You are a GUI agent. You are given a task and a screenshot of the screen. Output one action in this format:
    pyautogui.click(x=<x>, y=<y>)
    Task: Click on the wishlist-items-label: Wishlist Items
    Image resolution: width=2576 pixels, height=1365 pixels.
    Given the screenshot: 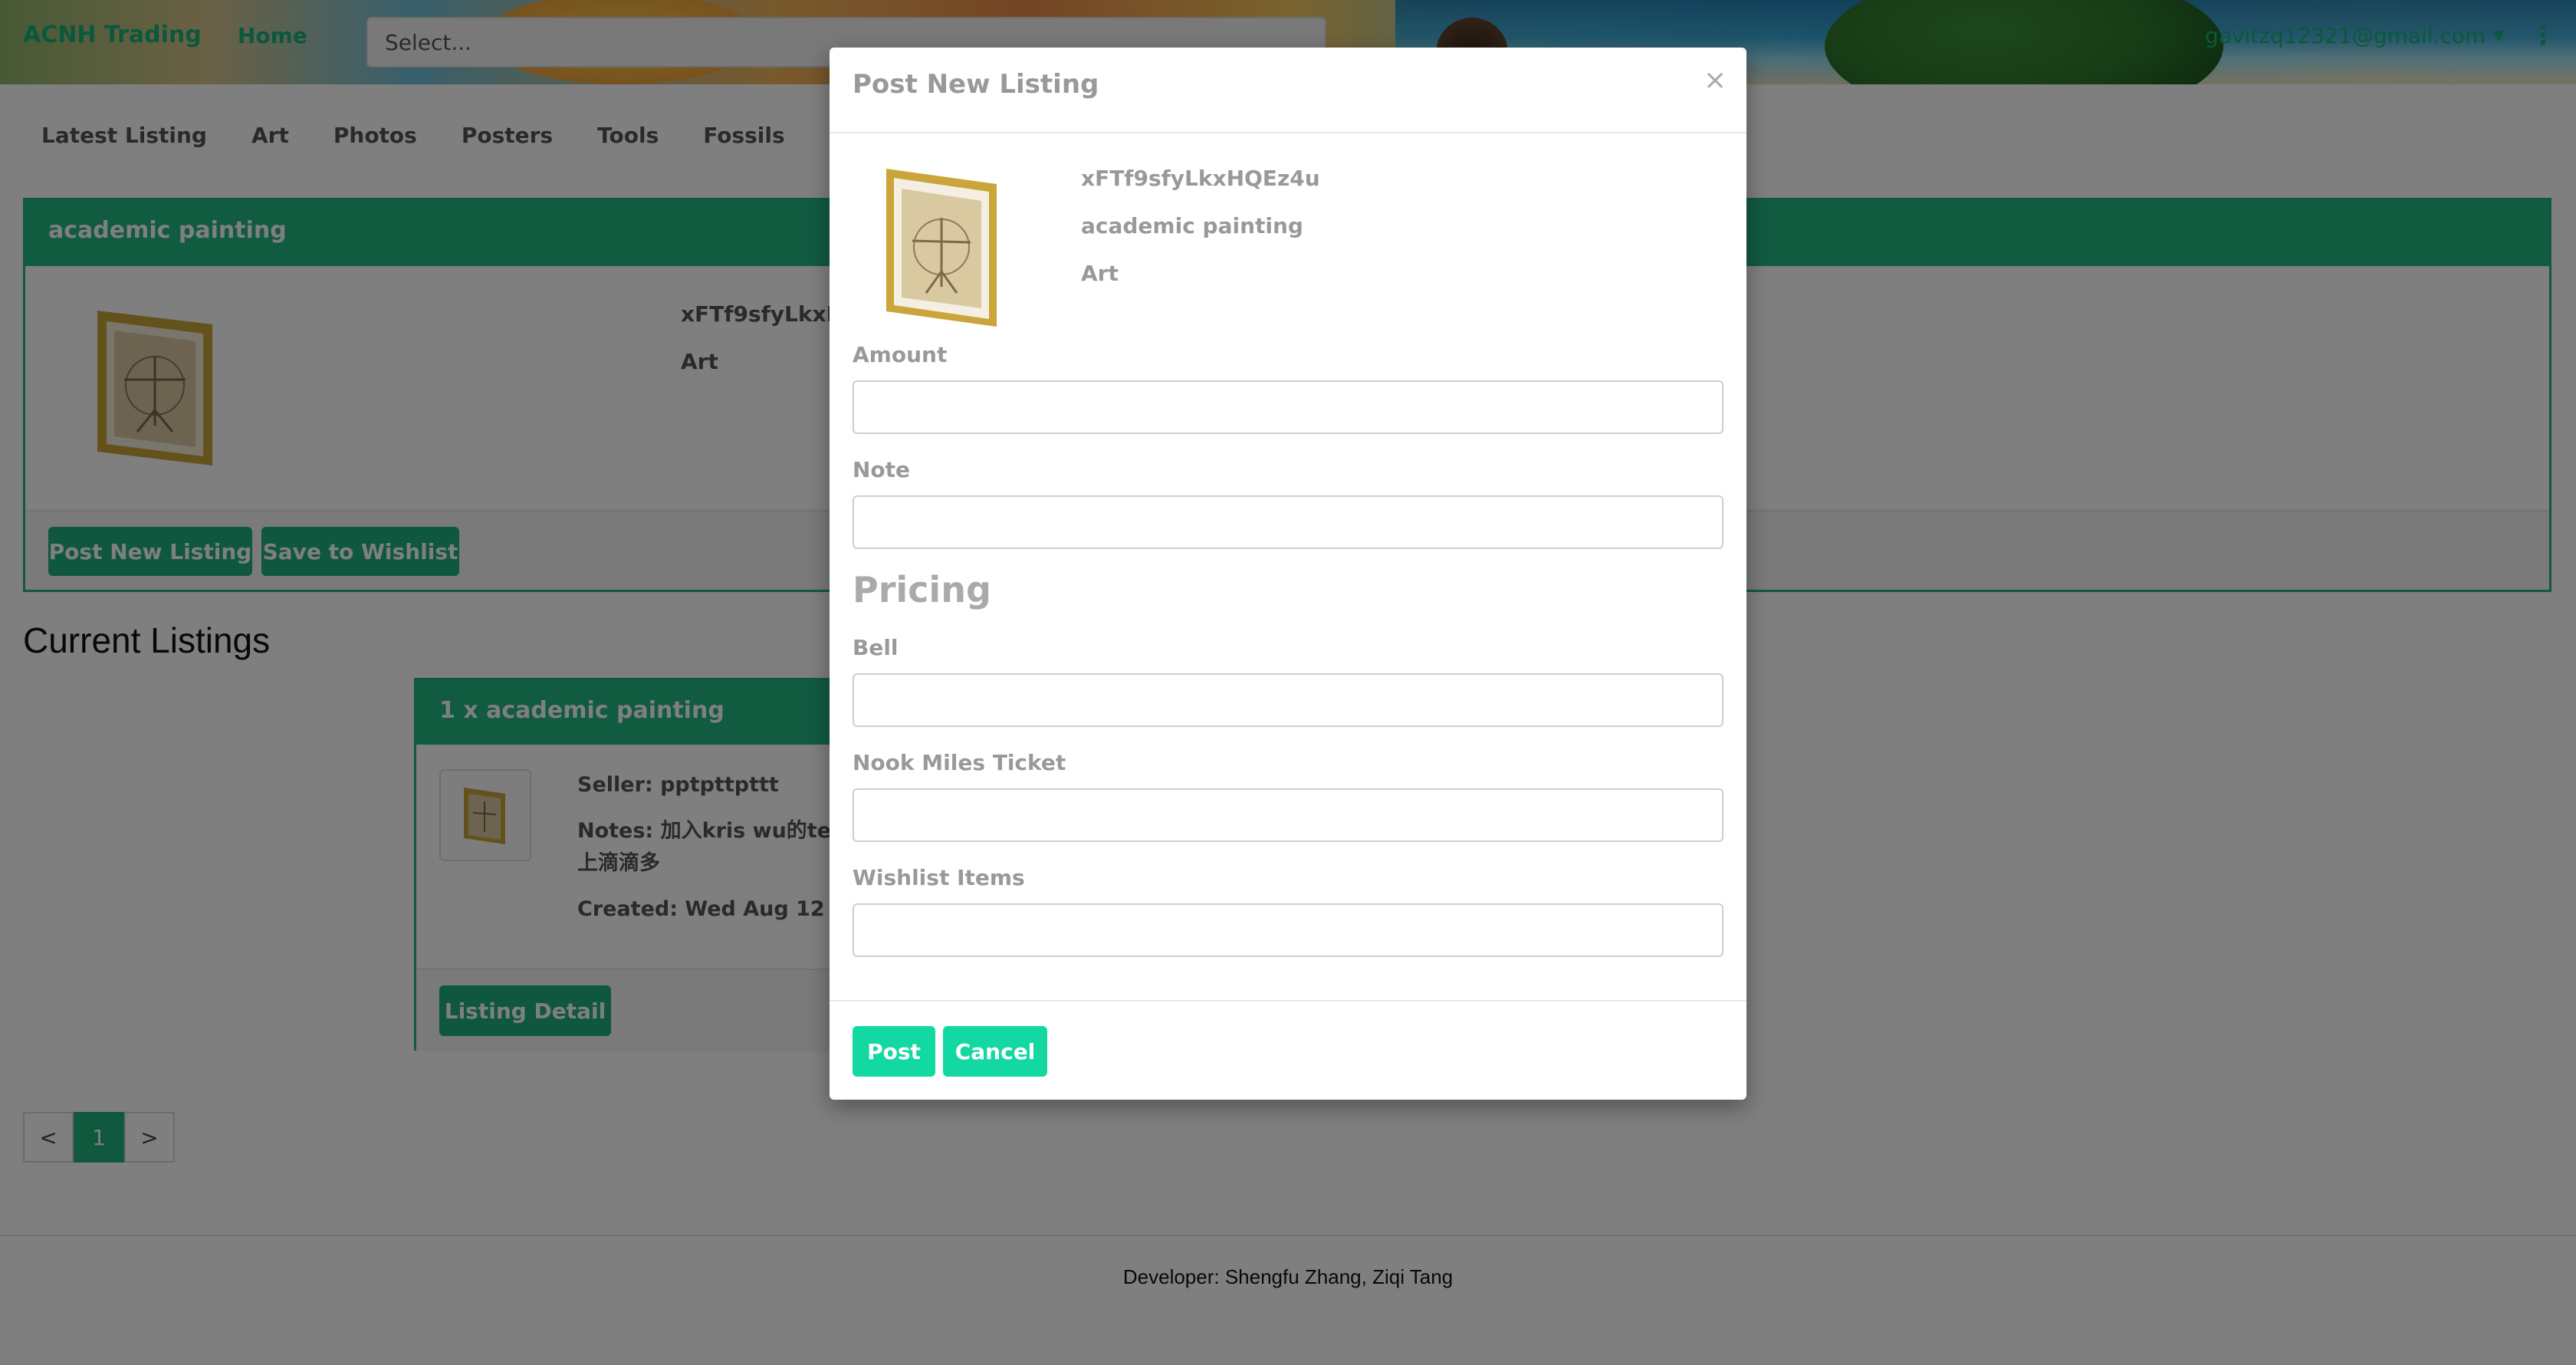 What is the action you would take?
    pyautogui.click(x=939, y=877)
    